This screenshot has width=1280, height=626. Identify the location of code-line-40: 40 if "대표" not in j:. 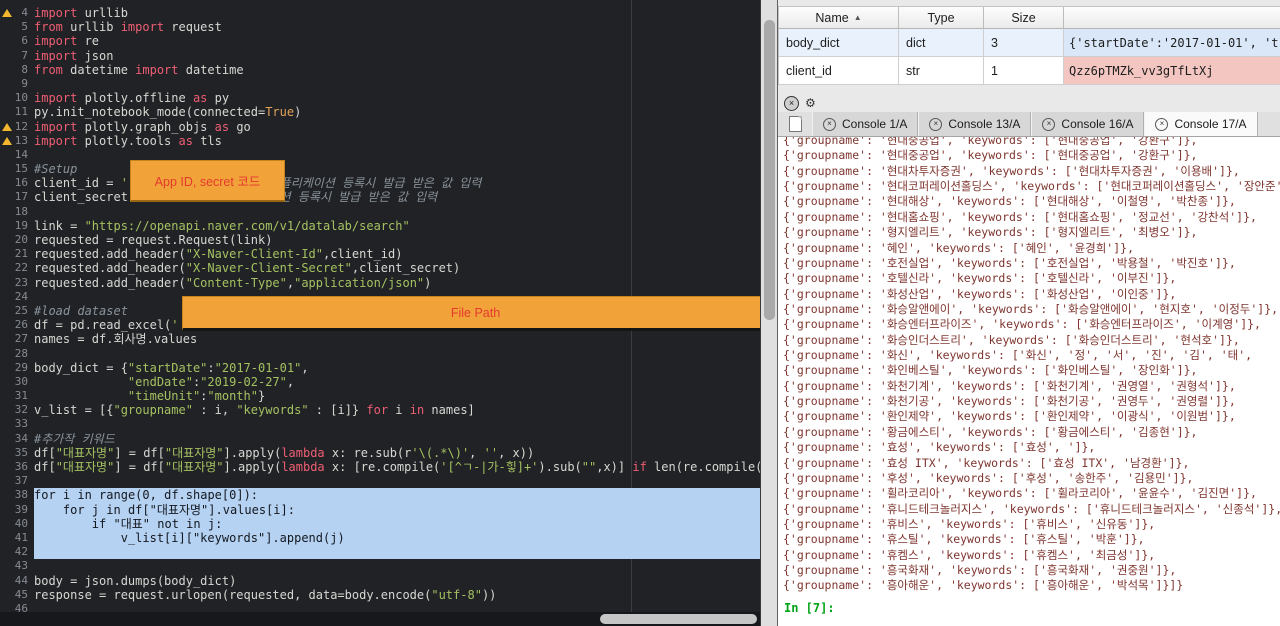
(380, 523).